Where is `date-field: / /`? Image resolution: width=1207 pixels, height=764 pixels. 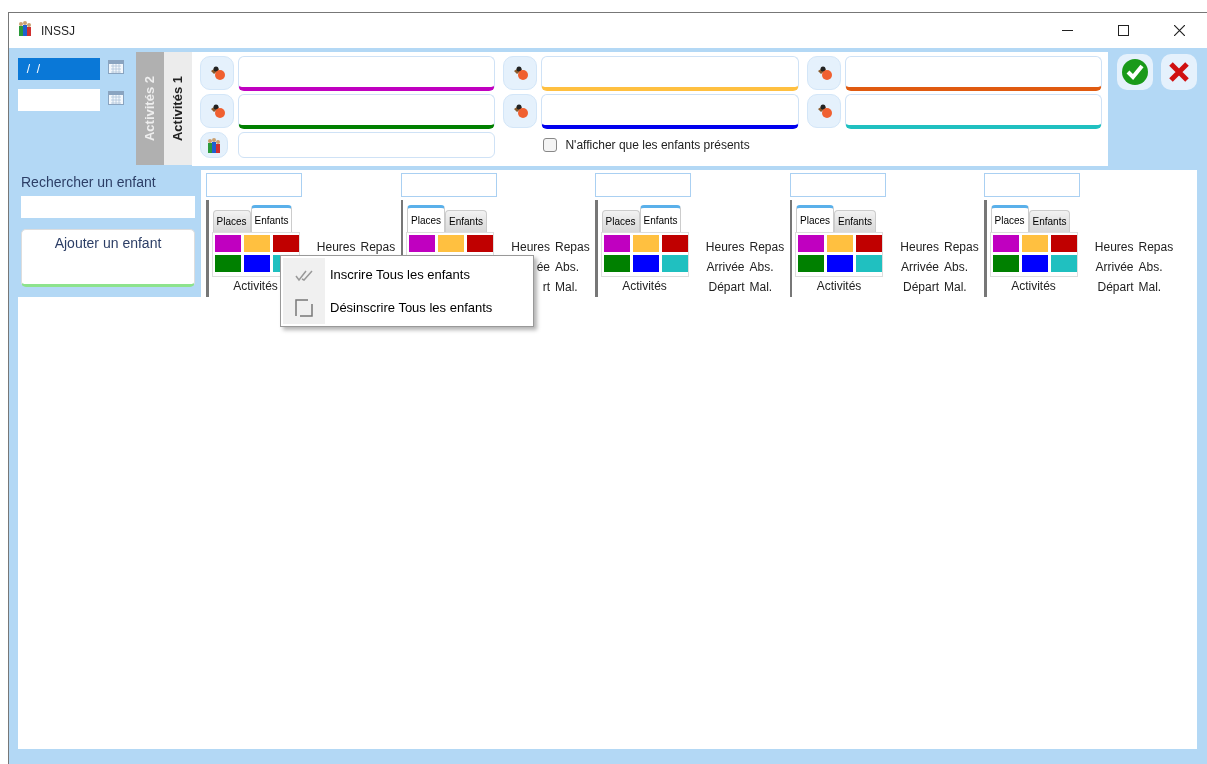
date-field: / / is located at coordinates (59, 69).